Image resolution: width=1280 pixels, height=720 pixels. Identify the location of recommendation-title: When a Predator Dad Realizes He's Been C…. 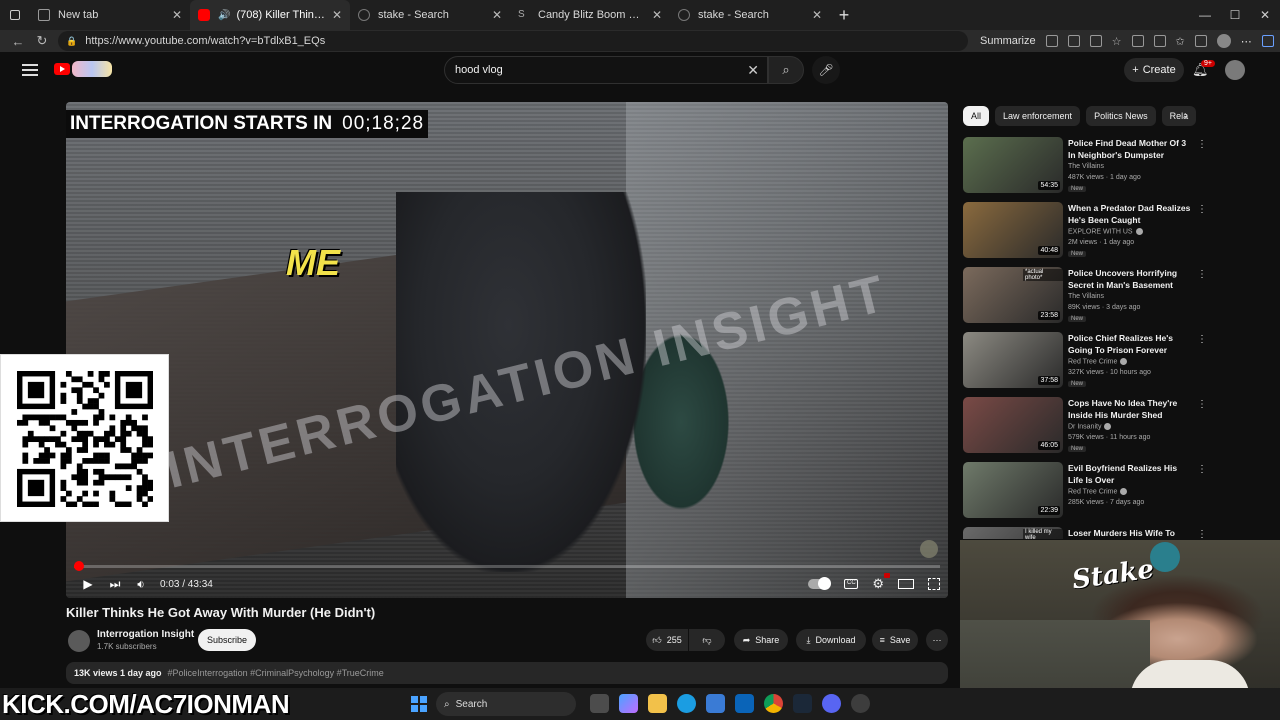
(1130, 214).